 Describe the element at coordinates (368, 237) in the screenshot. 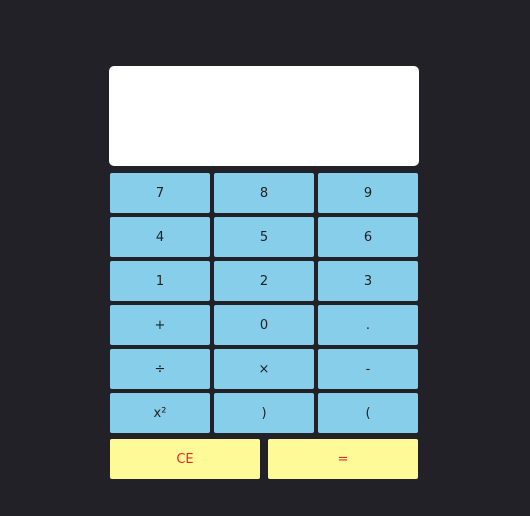

I see `key-6: 6` at that location.